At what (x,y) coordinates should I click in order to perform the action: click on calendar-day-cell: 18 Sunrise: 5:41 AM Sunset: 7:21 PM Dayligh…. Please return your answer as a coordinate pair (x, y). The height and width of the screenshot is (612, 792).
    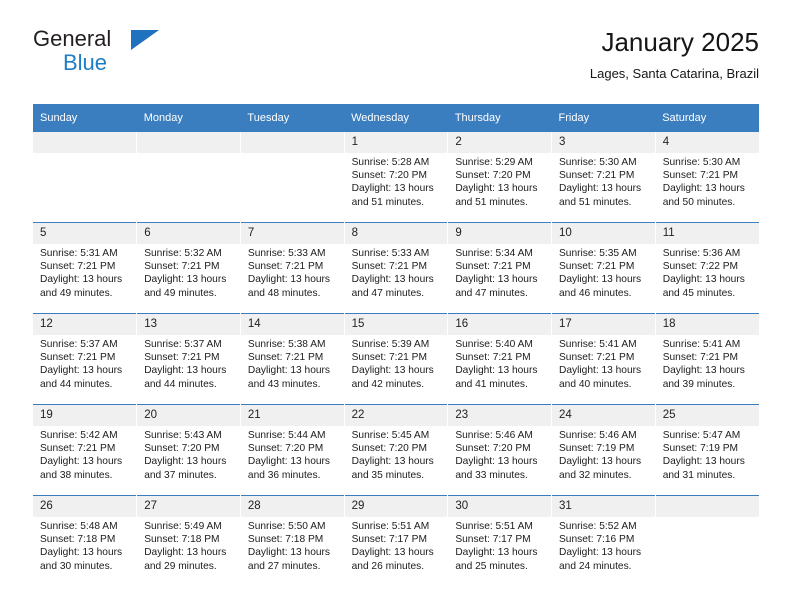
    Looking at the image, I should click on (707, 359).